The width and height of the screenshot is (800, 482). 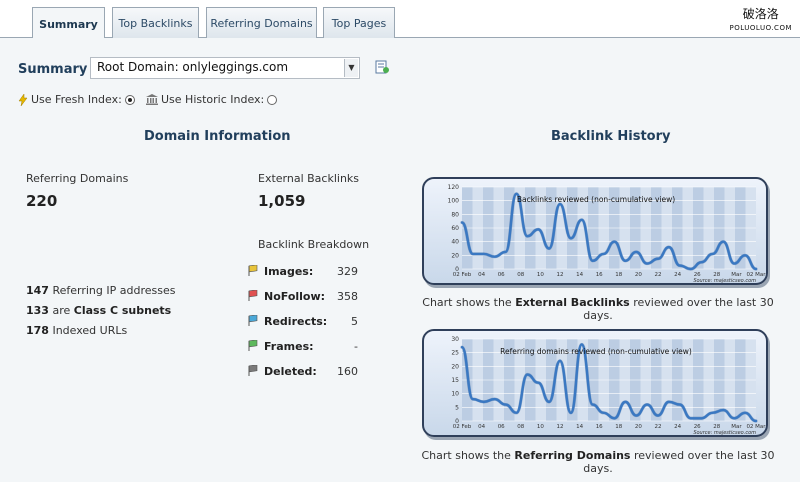 What do you see at coordinates (455, 228) in the screenshot?
I see `y-tick-label: 60` at bounding box center [455, 228].